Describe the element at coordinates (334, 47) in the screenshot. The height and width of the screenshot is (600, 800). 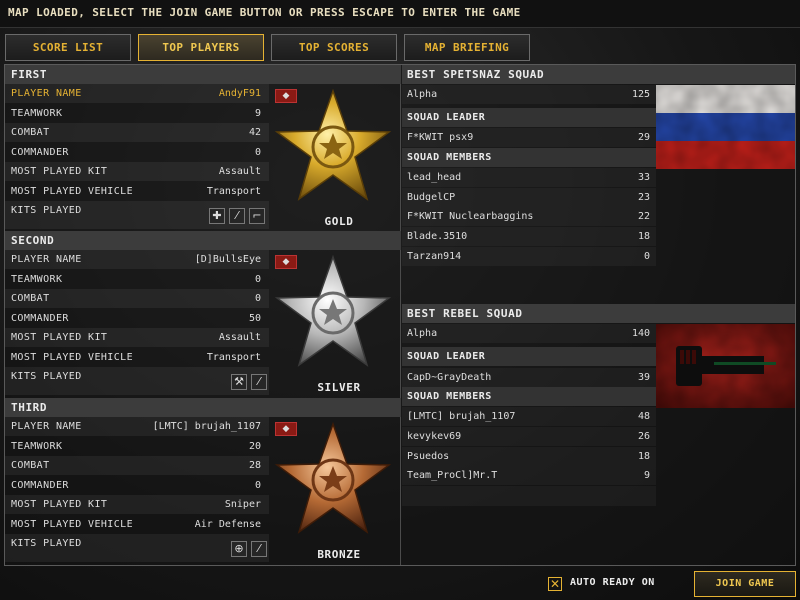
I see `tab-top-scores: TOP SCORES` at that location.